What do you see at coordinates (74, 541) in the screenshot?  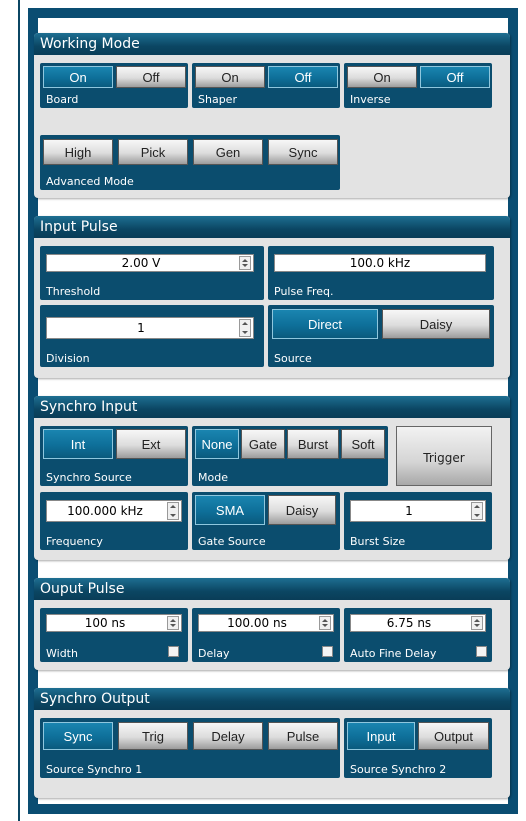 I see `group-label: Frequency` at bounding box center [74, 541].